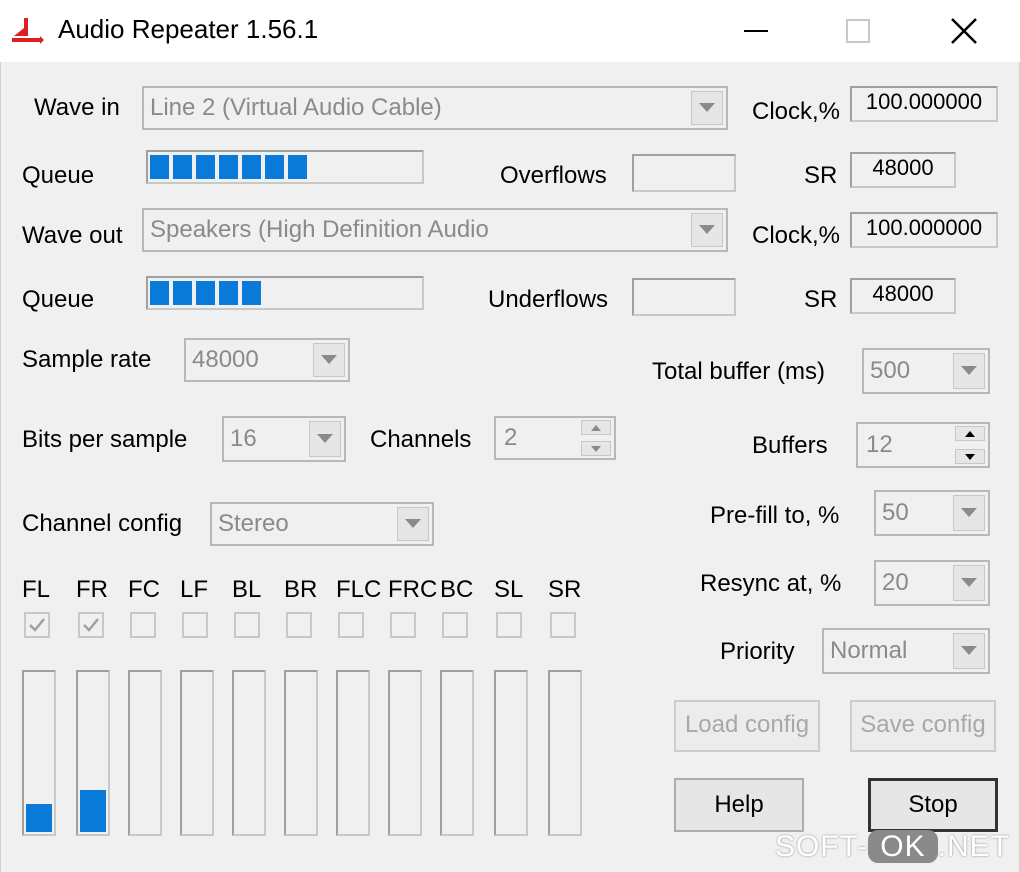  I want to click on close-button, so click(964, 31).